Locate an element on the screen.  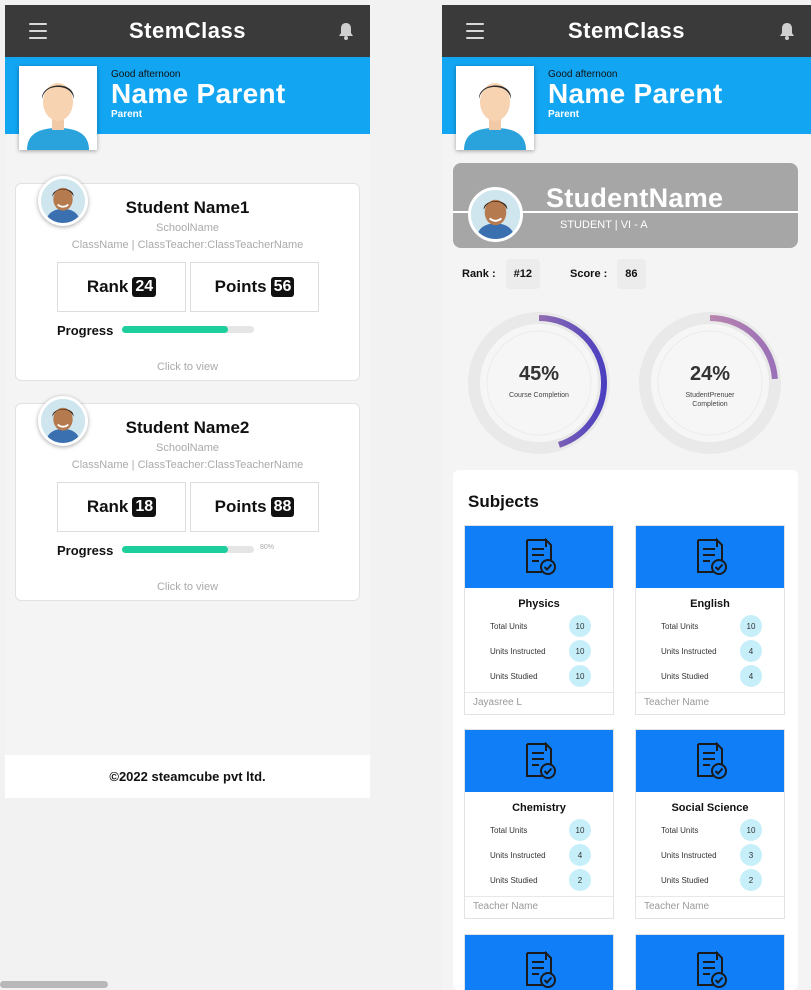
student-name: Student Name1 is located at coordinates (187, 207).